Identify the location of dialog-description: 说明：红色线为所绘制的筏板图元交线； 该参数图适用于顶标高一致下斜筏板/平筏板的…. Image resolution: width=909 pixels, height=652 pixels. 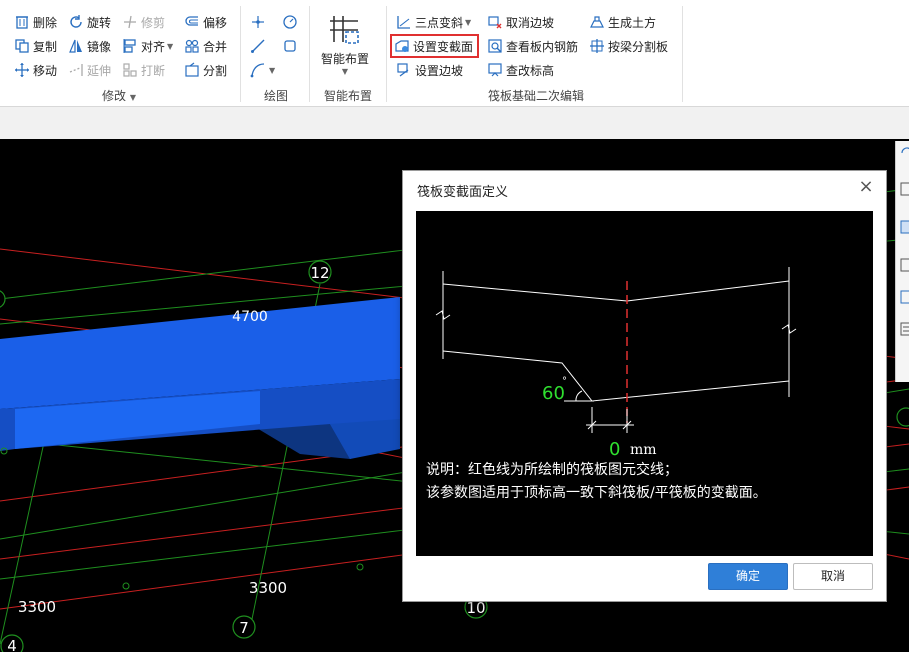
(596, 482).